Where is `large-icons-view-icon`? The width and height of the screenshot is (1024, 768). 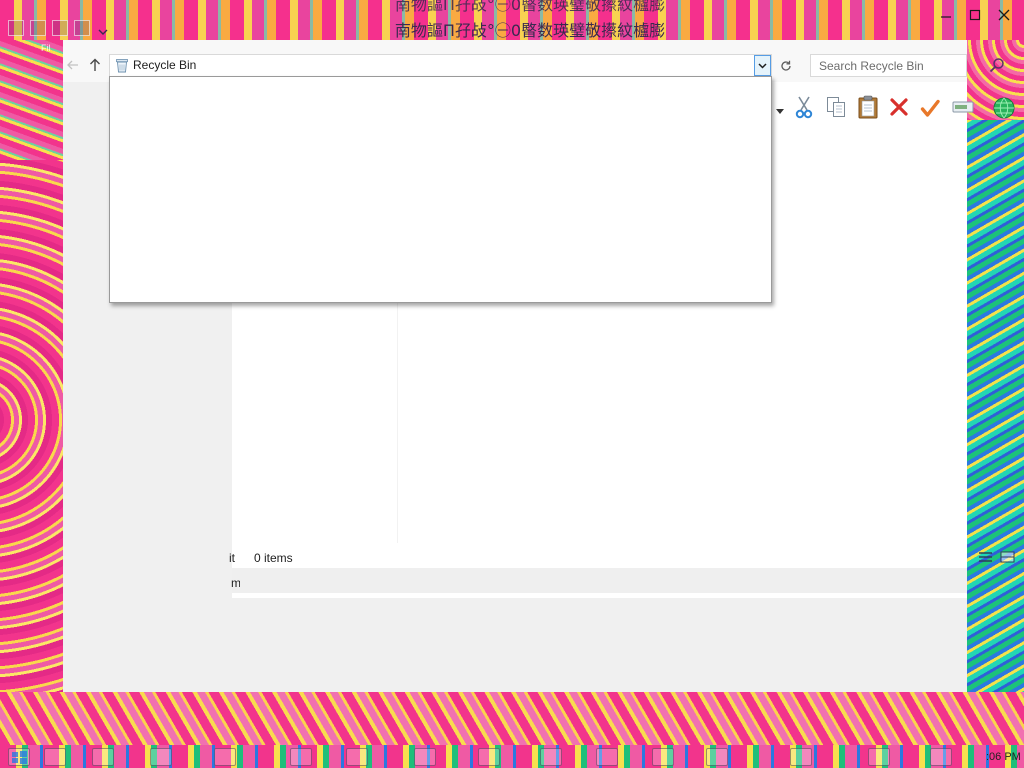
large-icons-view-icon is located at coordinates (1007, 557).